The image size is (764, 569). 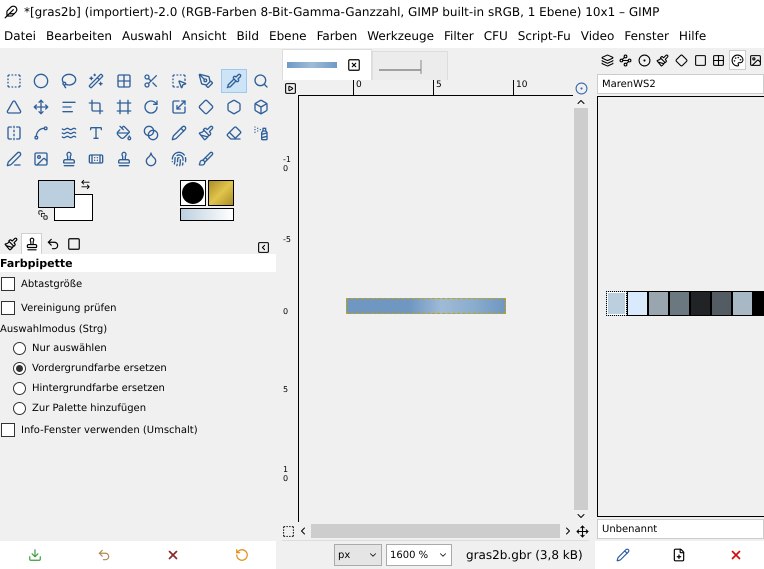 I want to click on status-text: gras2b.gbr (3,8 kB), so click(x=524, y=555).